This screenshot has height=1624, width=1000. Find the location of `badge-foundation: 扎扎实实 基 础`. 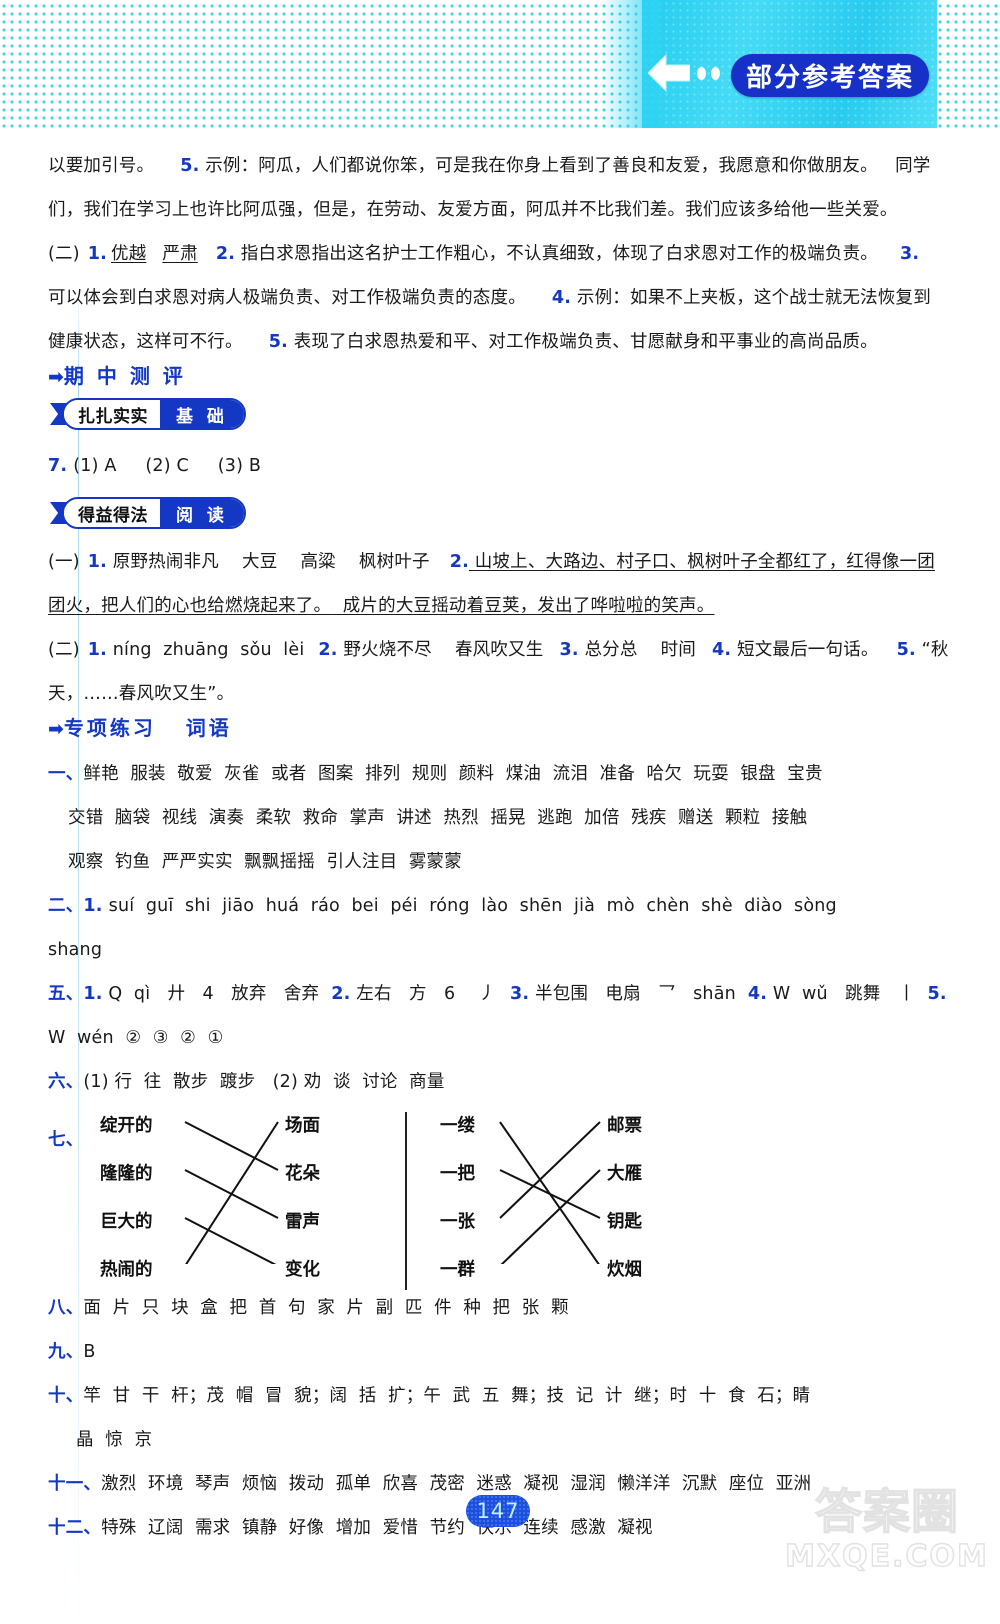

badge-foundation: 扎扎实实 基 础 is located at coordinates (154, 414).